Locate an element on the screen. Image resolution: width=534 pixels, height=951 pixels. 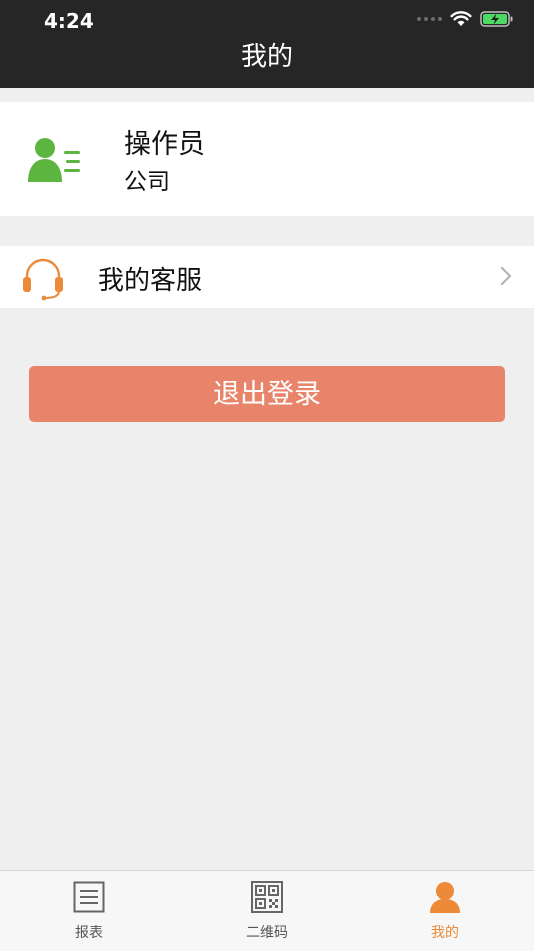
report-list-icon is located at coordinates (89, 897).